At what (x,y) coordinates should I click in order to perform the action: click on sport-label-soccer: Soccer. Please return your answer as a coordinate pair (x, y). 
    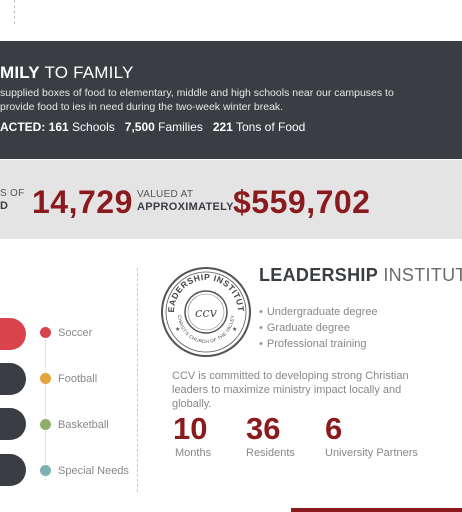
    Looking at the image, I should click on (75, 333).